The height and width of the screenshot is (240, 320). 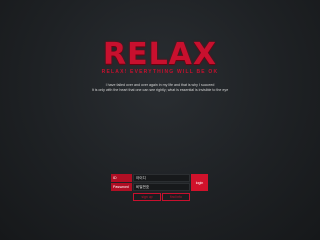 I want to click on password-label: Password, so click(x=121, y=187).